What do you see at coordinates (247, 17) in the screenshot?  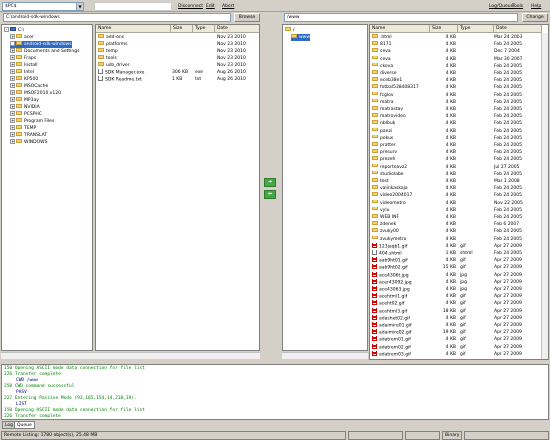 I see `browse-button: Browse` at bounding box center [247, 17].